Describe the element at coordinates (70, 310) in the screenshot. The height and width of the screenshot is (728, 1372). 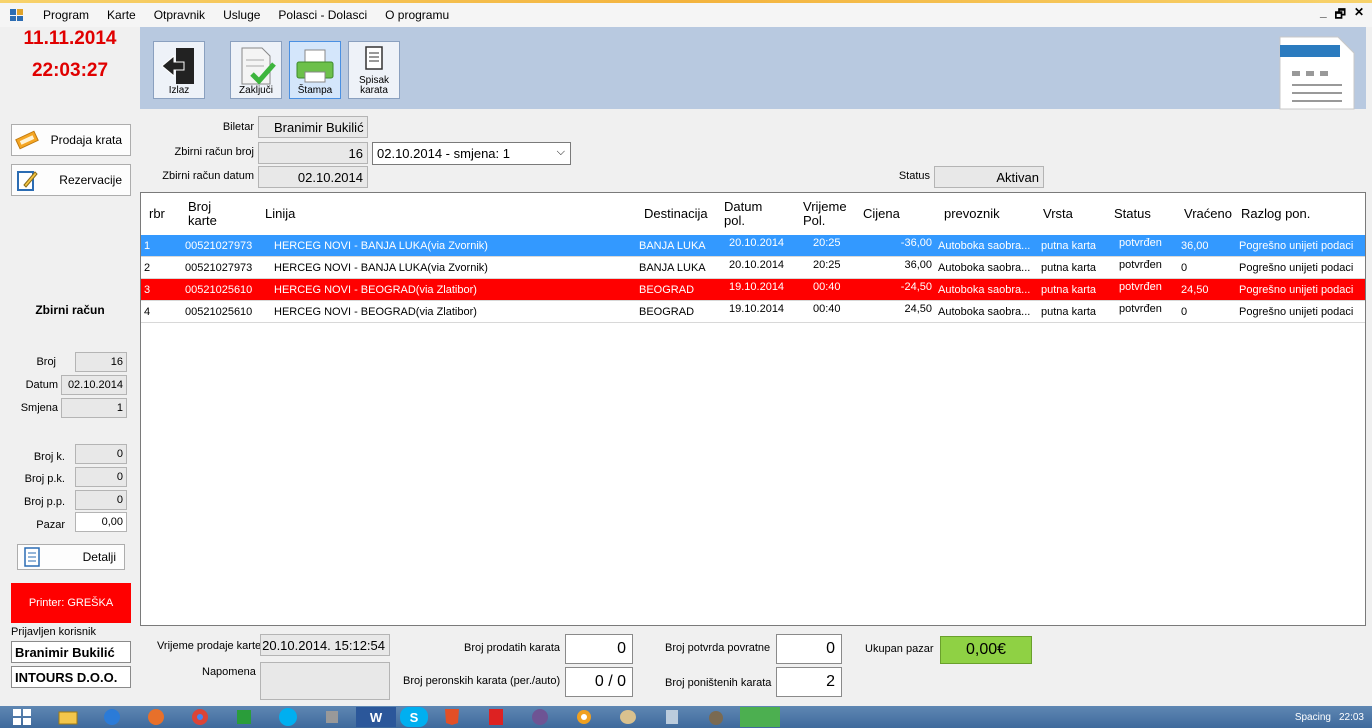
I see `zbirni-racun-title: Zbirni račun` at that location.